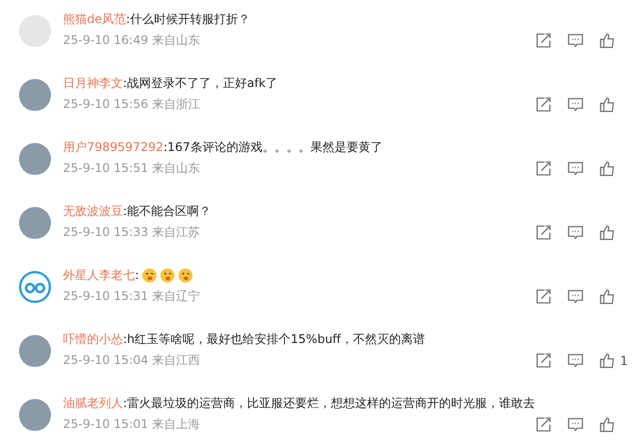 The height and width of the screenshot is (445, 632). I want to click on comment-time: 25-9-10 15:04 来自江西, so click(131, 360).